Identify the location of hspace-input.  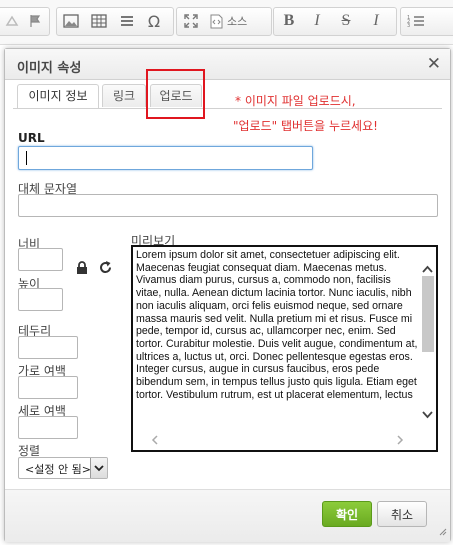
(48, 387).